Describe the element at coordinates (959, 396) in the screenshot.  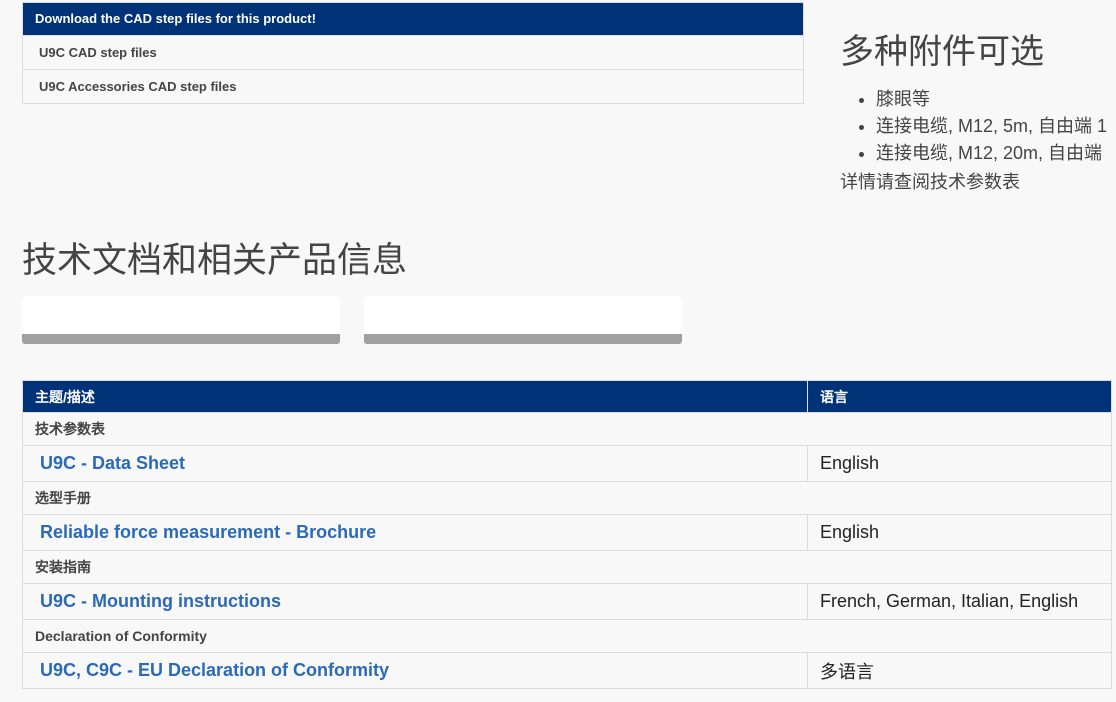
I see `column-header-language: 语言` at that location.